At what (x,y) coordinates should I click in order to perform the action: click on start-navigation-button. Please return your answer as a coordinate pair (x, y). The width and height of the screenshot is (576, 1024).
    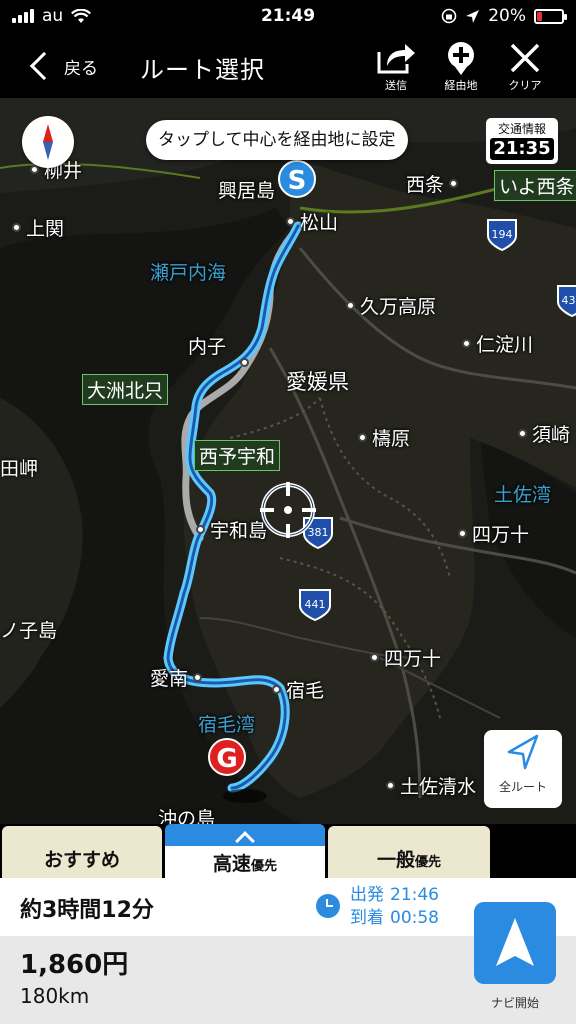
    Looking at the image, I should click on (515, 943).